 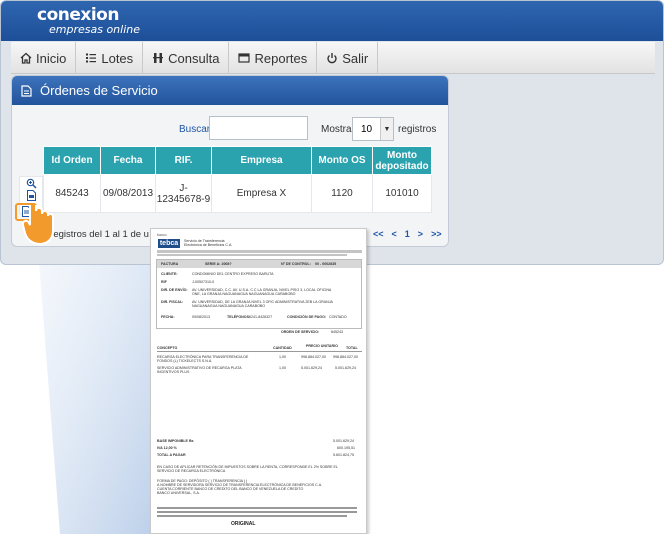 I want to click on col-cantidad: CANTIDAD, so click(x=282, y=348).